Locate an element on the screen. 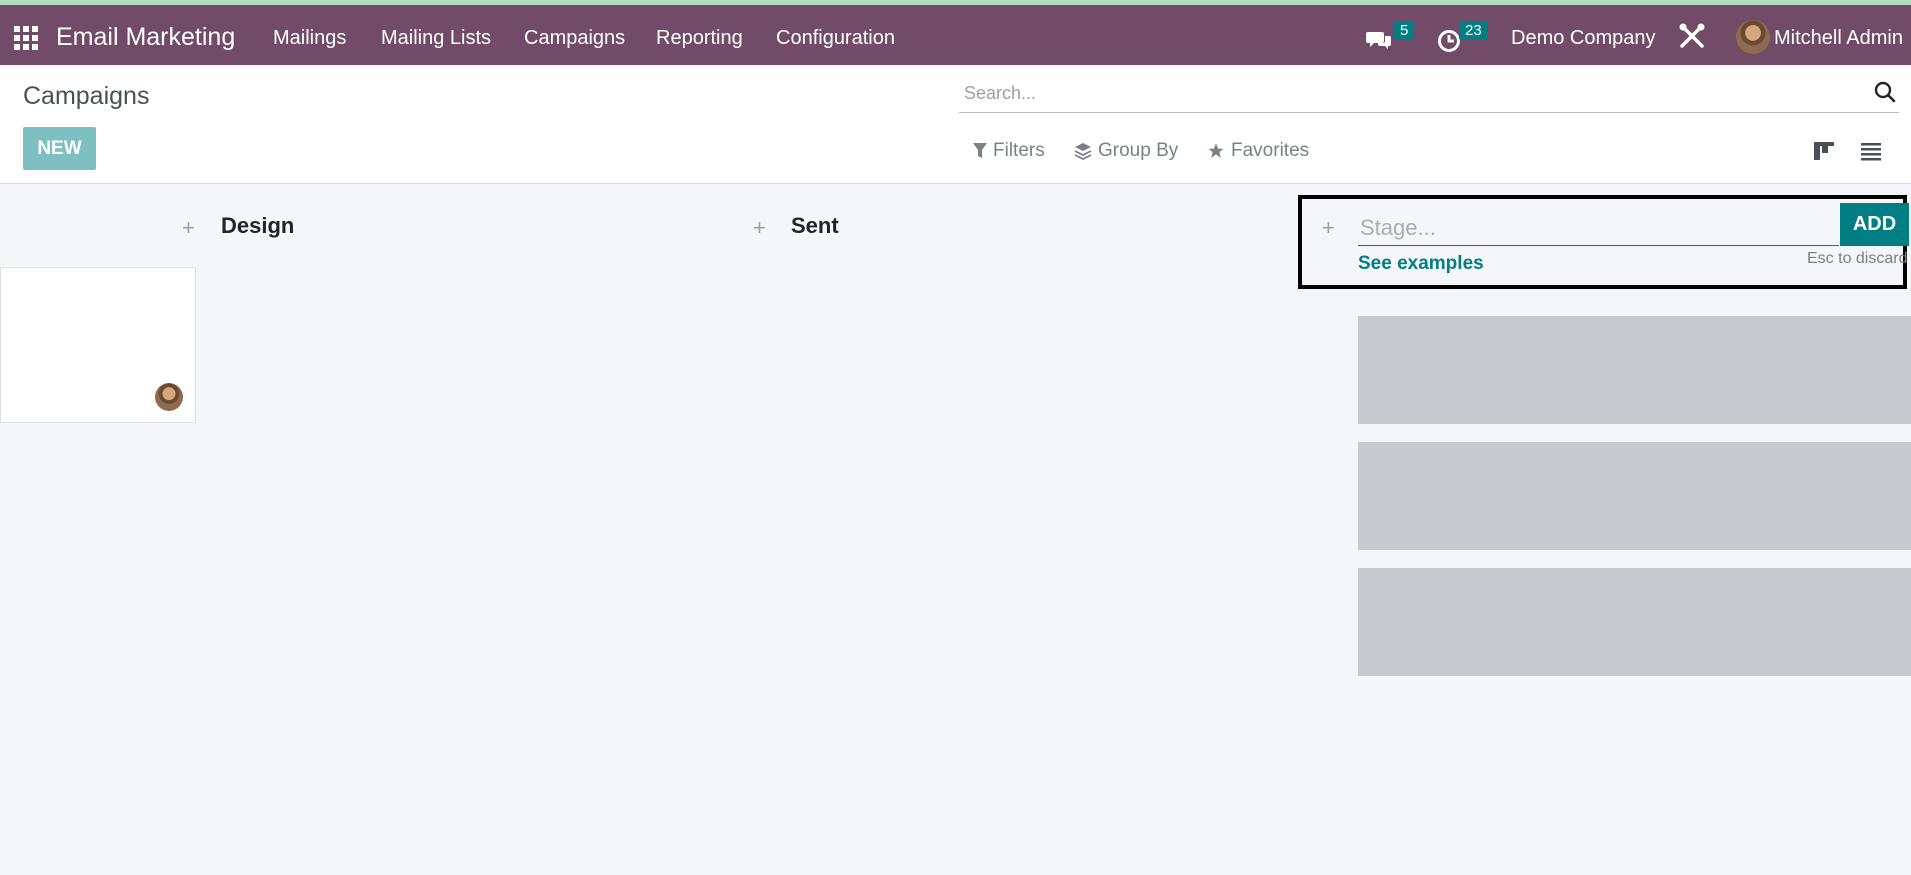  menu-reporting: Reporting is located at coordinates (699, 38).